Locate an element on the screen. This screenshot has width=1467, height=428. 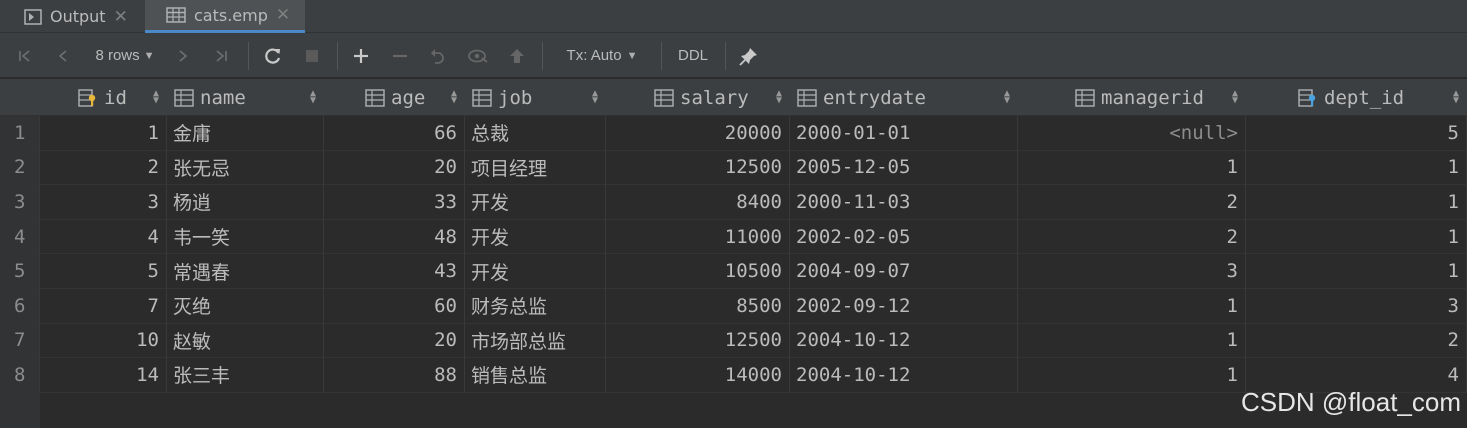
cell-job: 财务总监 is located at coordinates (535, 306).